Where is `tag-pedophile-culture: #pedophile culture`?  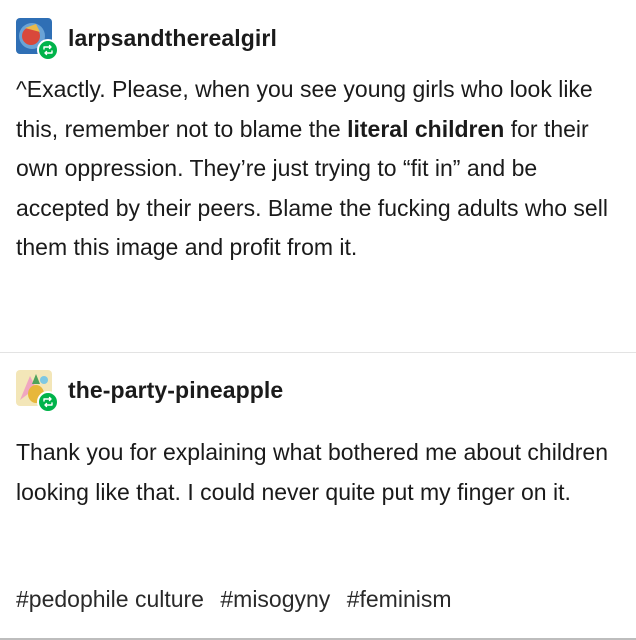 tag-pedophile-culture: #pedophile culture is located at coordinates (110, 599).